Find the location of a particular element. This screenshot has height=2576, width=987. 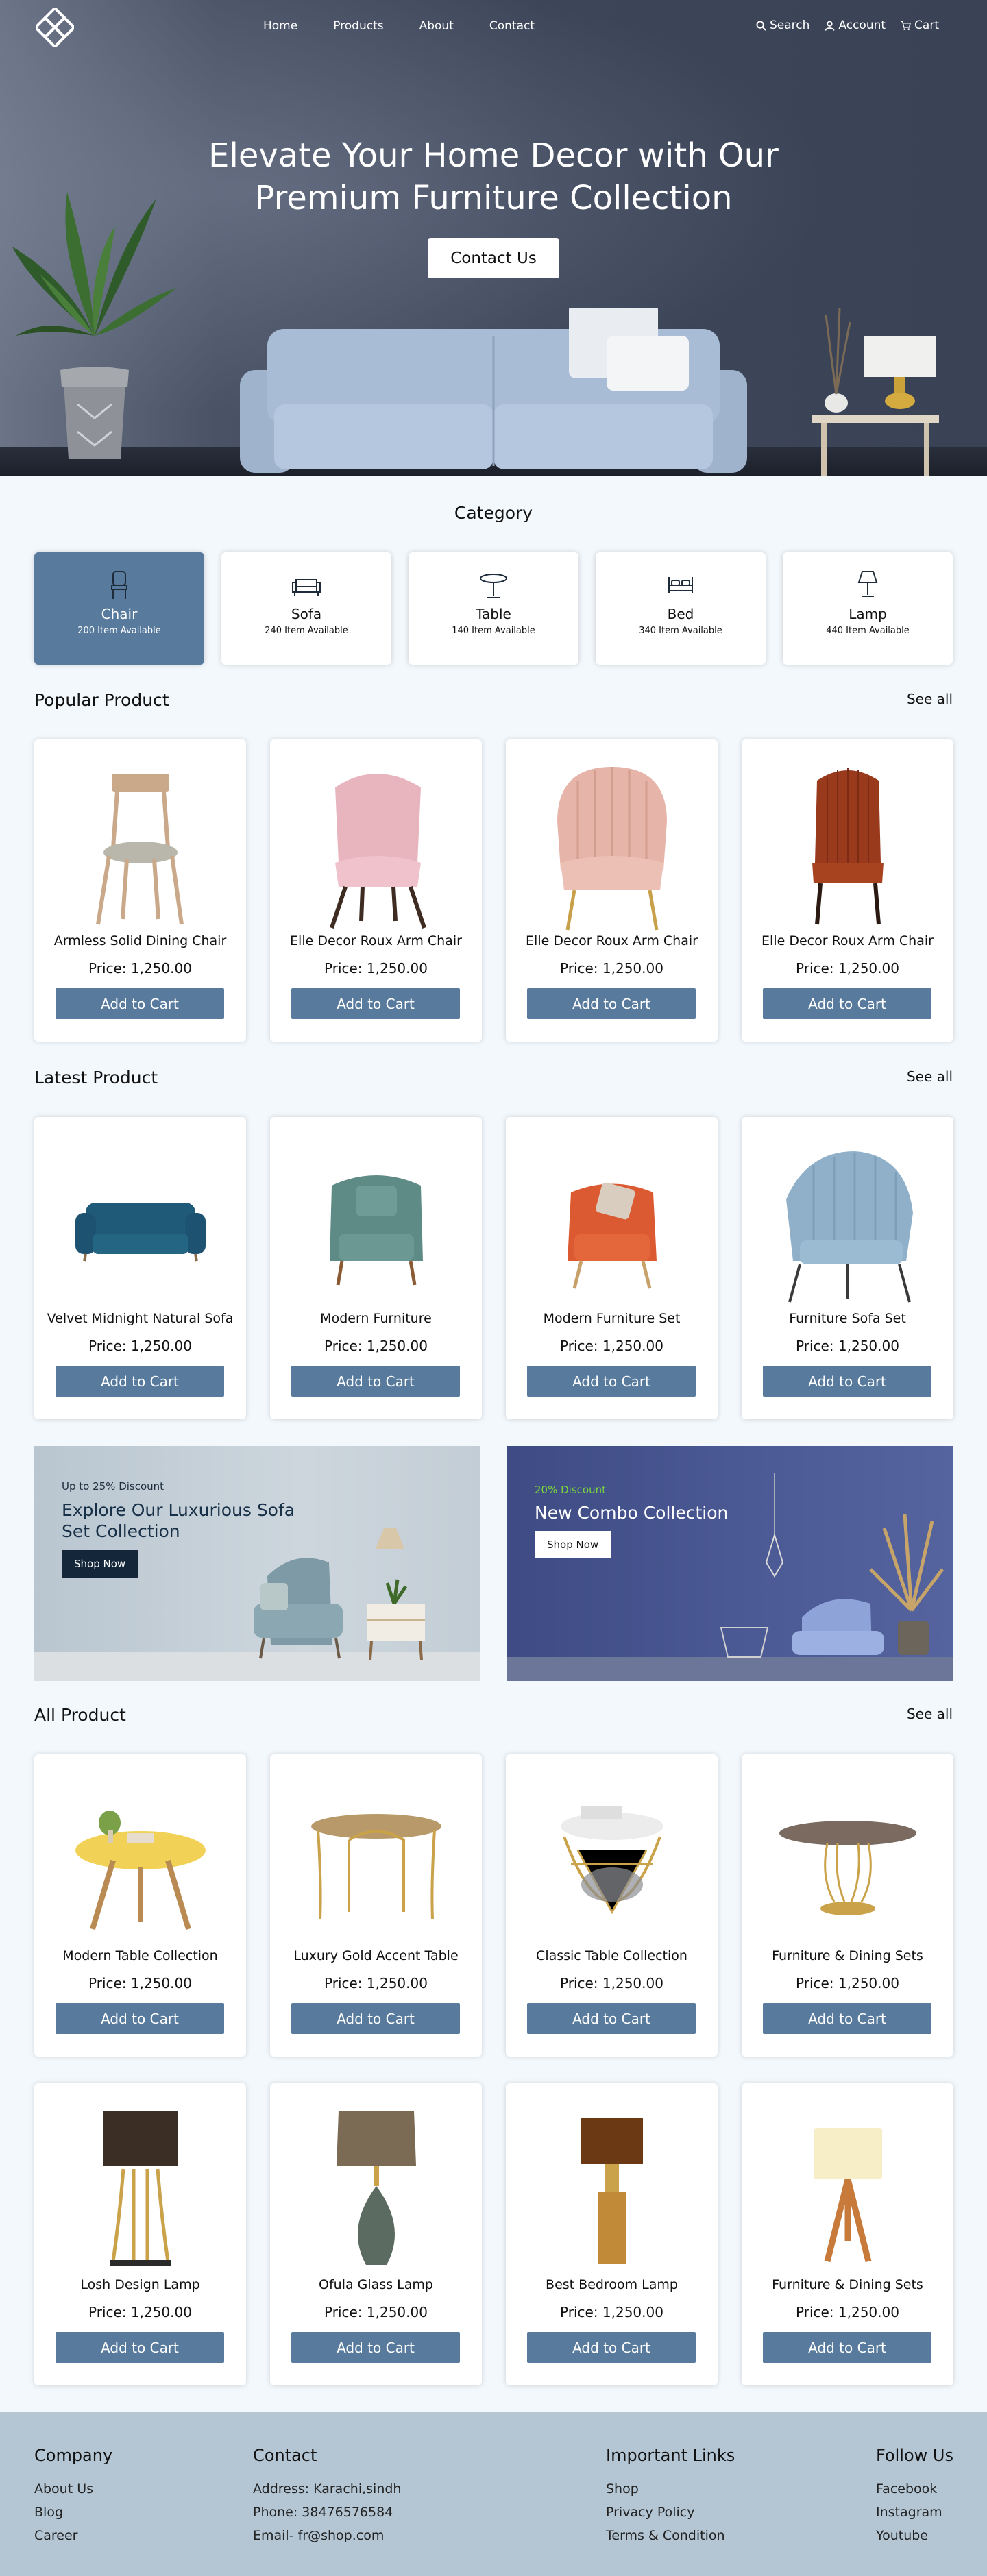

footer-link-privacy-policy: Privacy Policy is located at coordinates (670, 2513).